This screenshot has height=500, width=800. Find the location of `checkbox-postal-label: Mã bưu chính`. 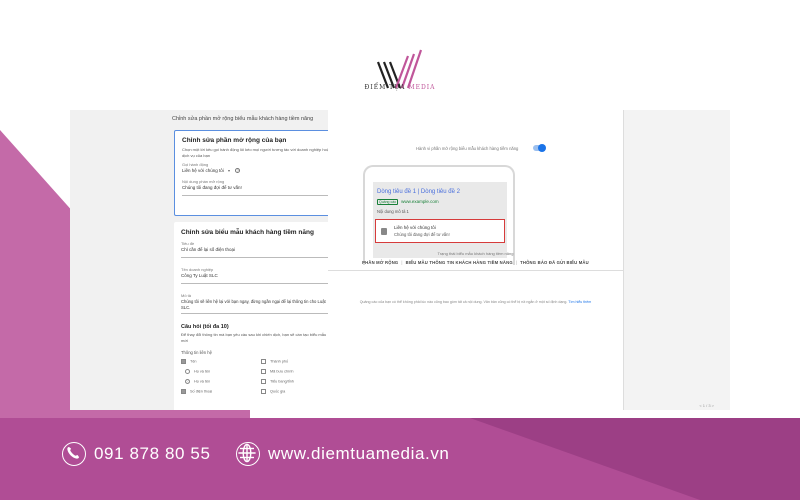

checkbox-postal-label: Mã bưu chính is located at coordinates (282, 371).